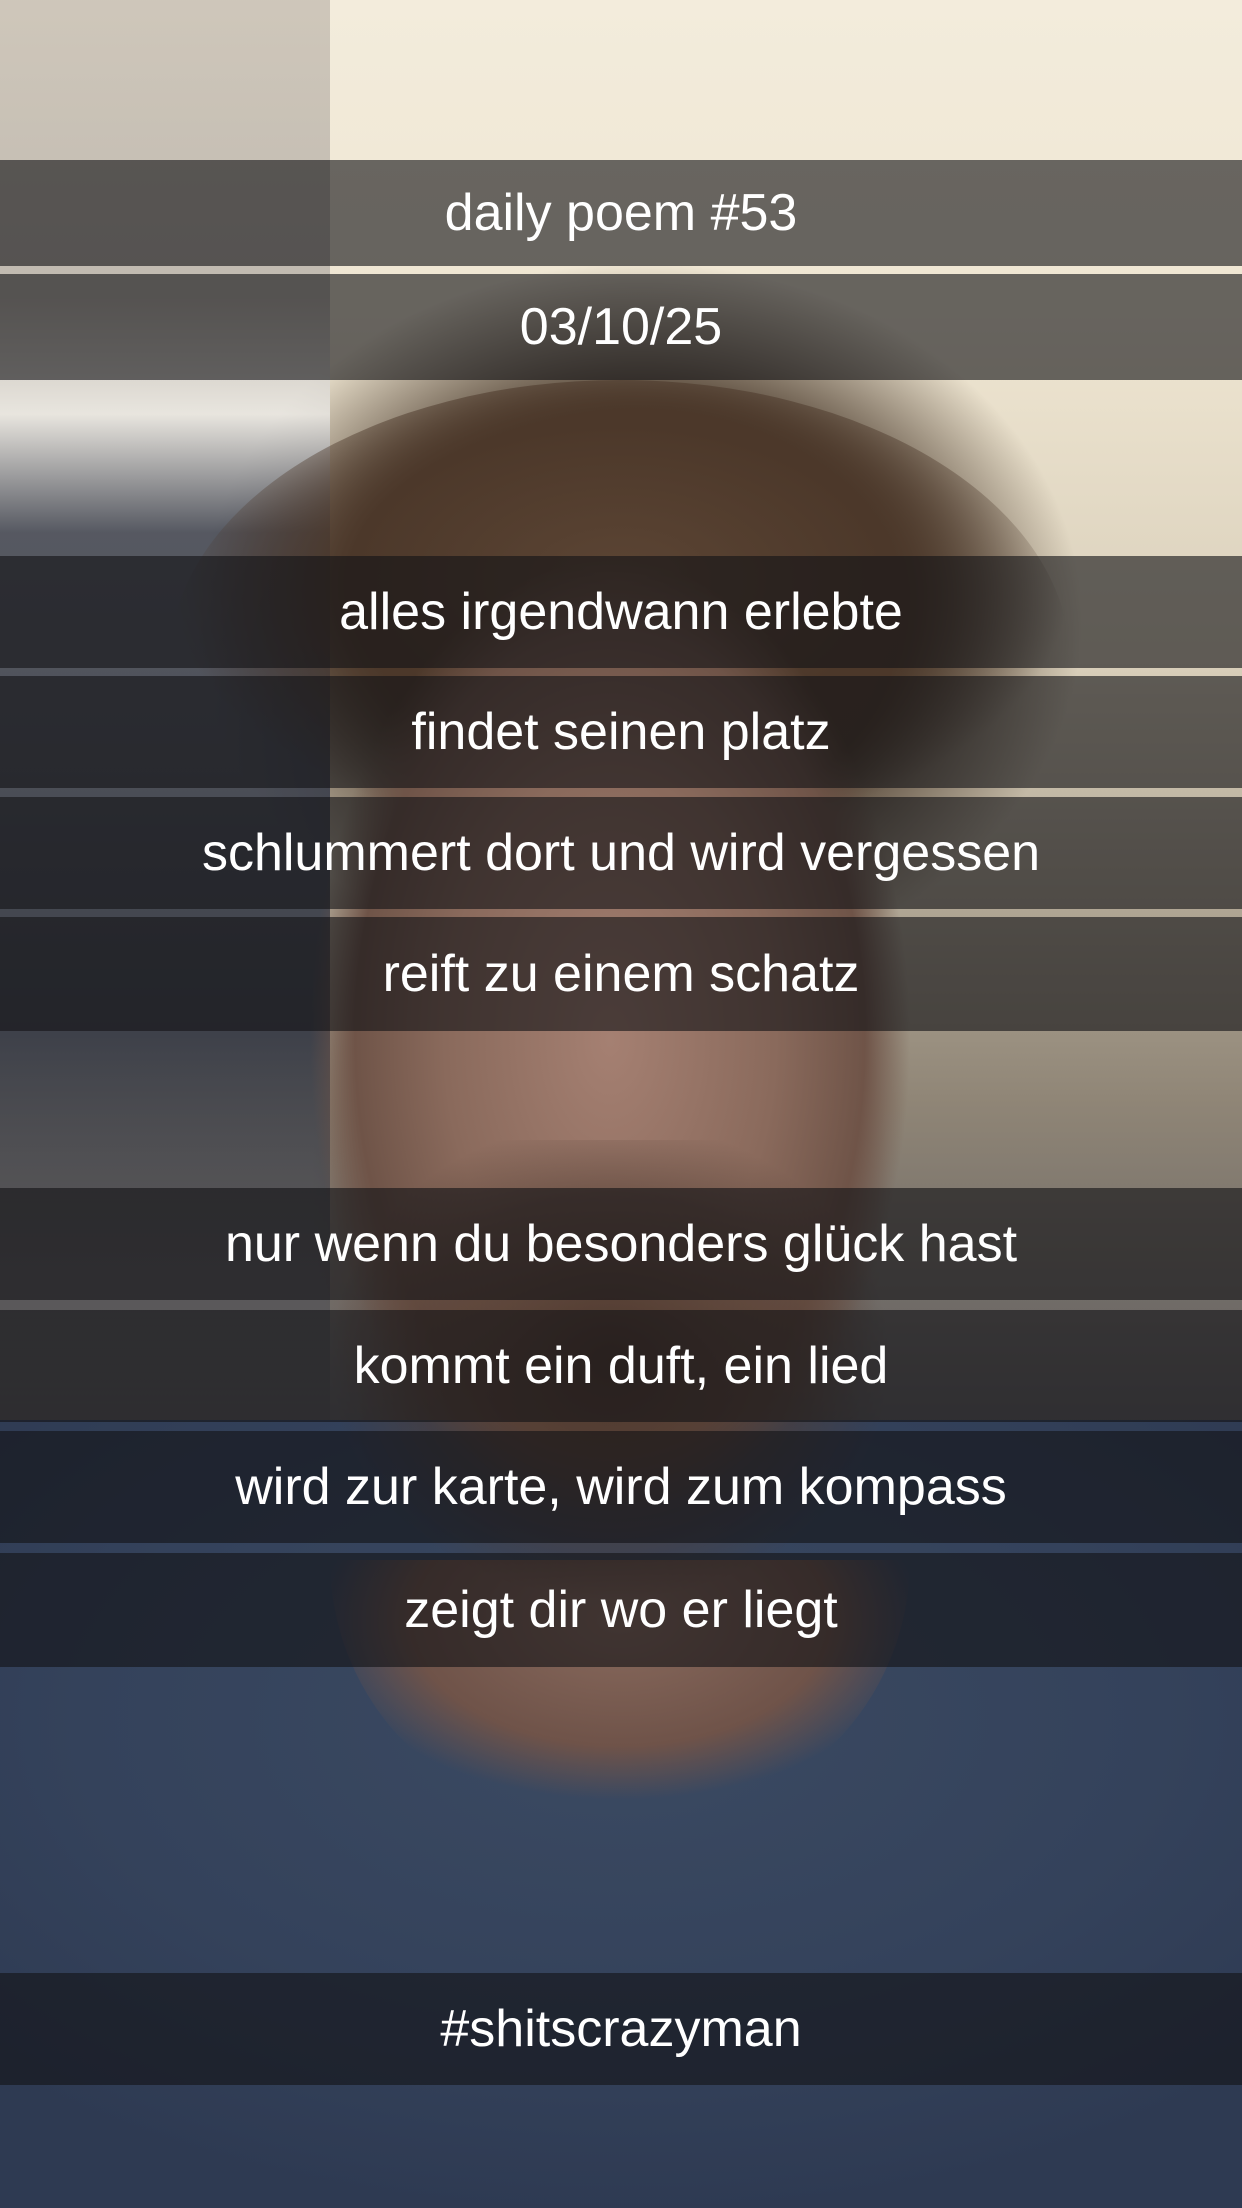 Image resolution: width=1242 pixels, height=2208 pixels. I want to click on poem-line: reift zu einem schatz, so click(621, 974).